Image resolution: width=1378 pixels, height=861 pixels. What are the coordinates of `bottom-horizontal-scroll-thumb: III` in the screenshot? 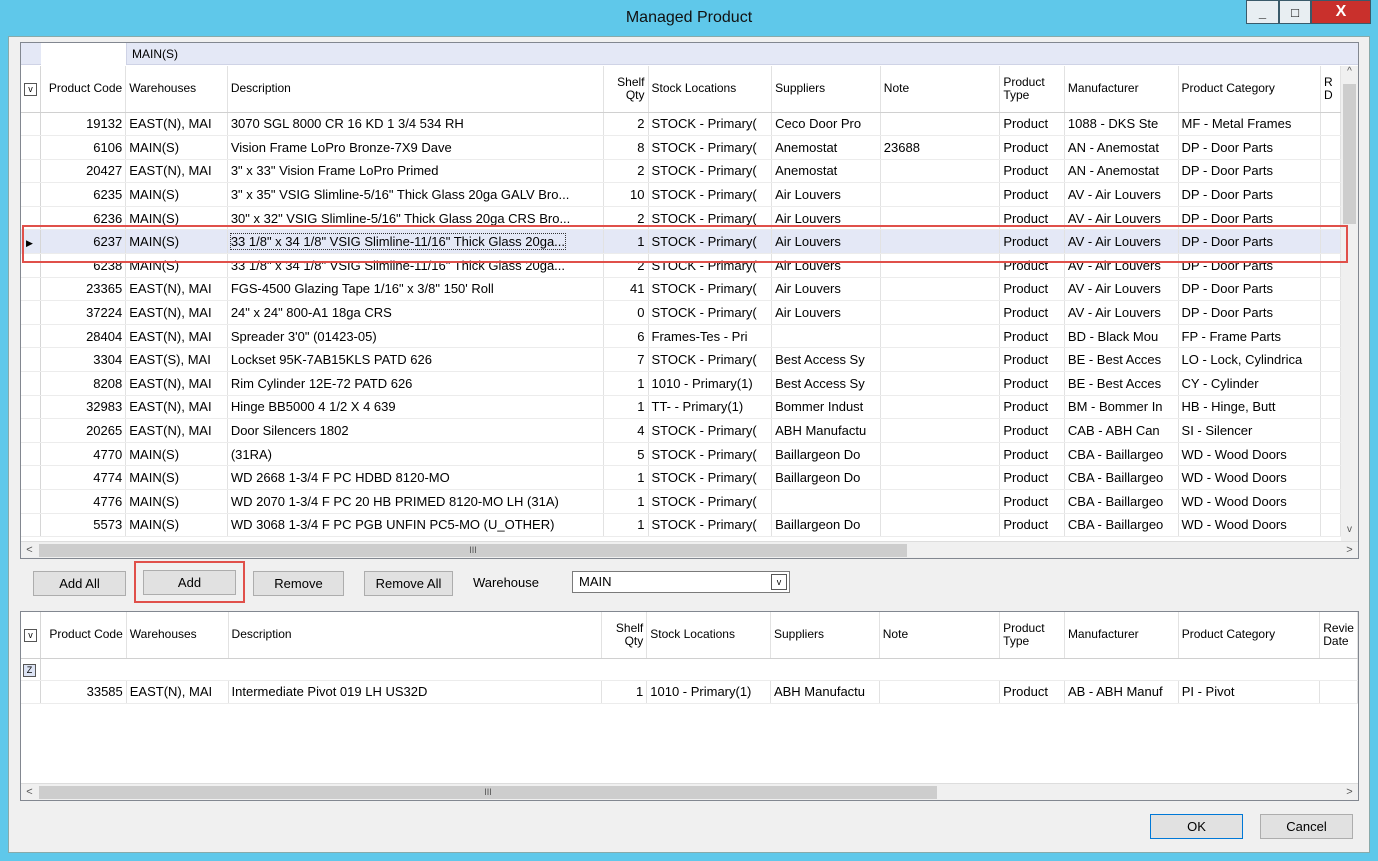 It's located at (488, 792).